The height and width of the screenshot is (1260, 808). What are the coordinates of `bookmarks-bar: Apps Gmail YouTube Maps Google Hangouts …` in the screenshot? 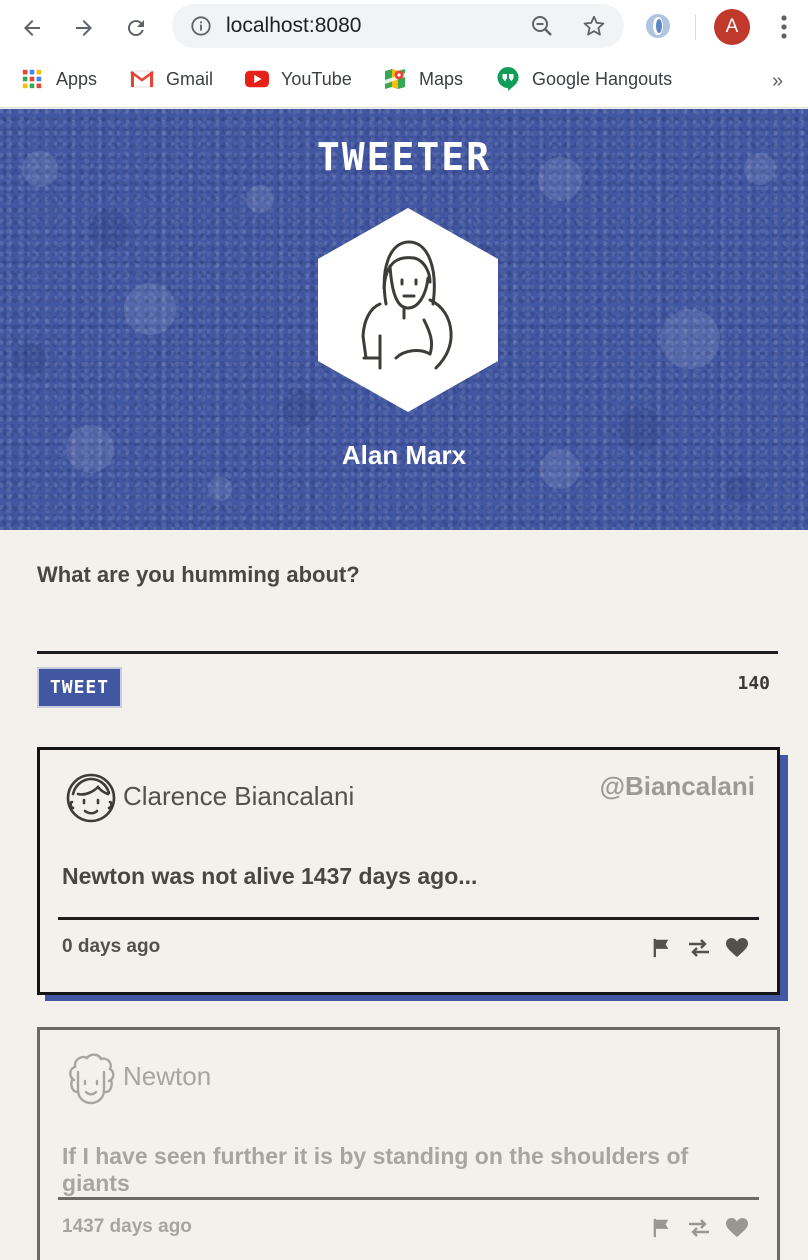 It's located at (404, 82).